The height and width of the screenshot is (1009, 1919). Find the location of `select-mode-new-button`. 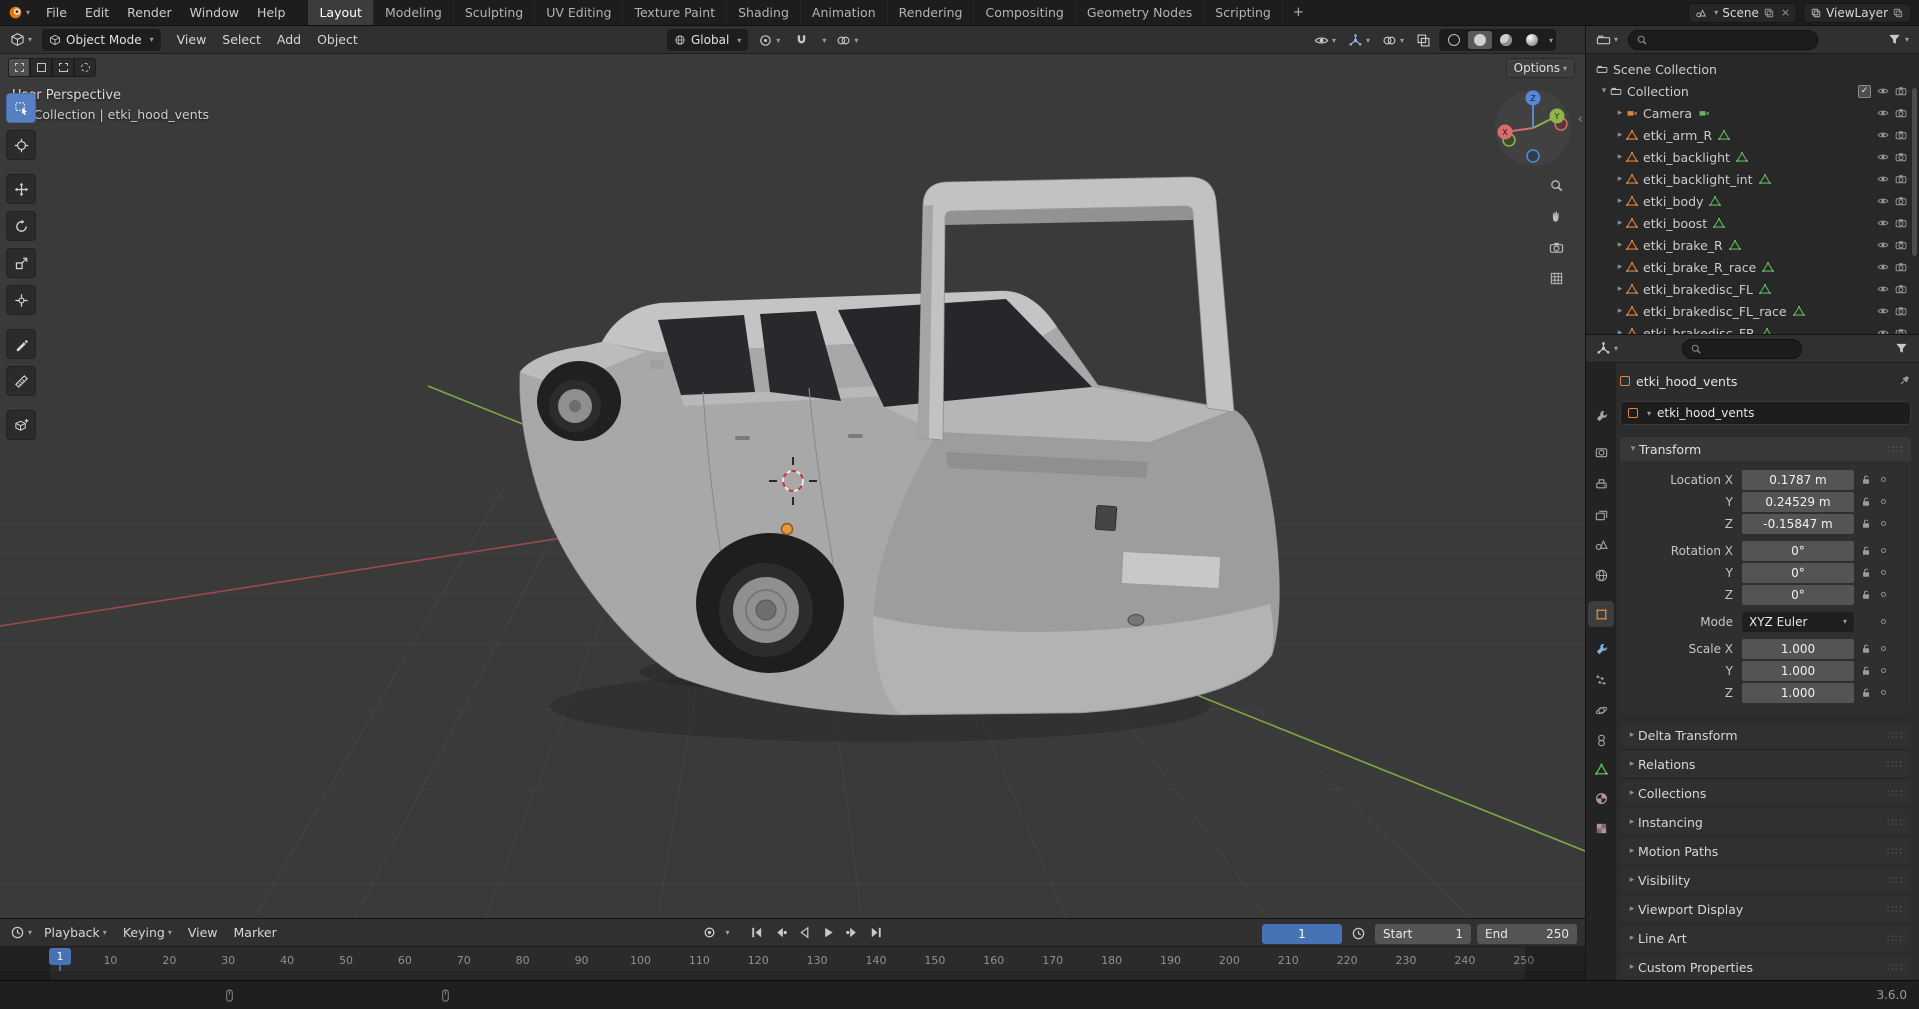

select-mode-new-button is located at coordinates (19, 67).